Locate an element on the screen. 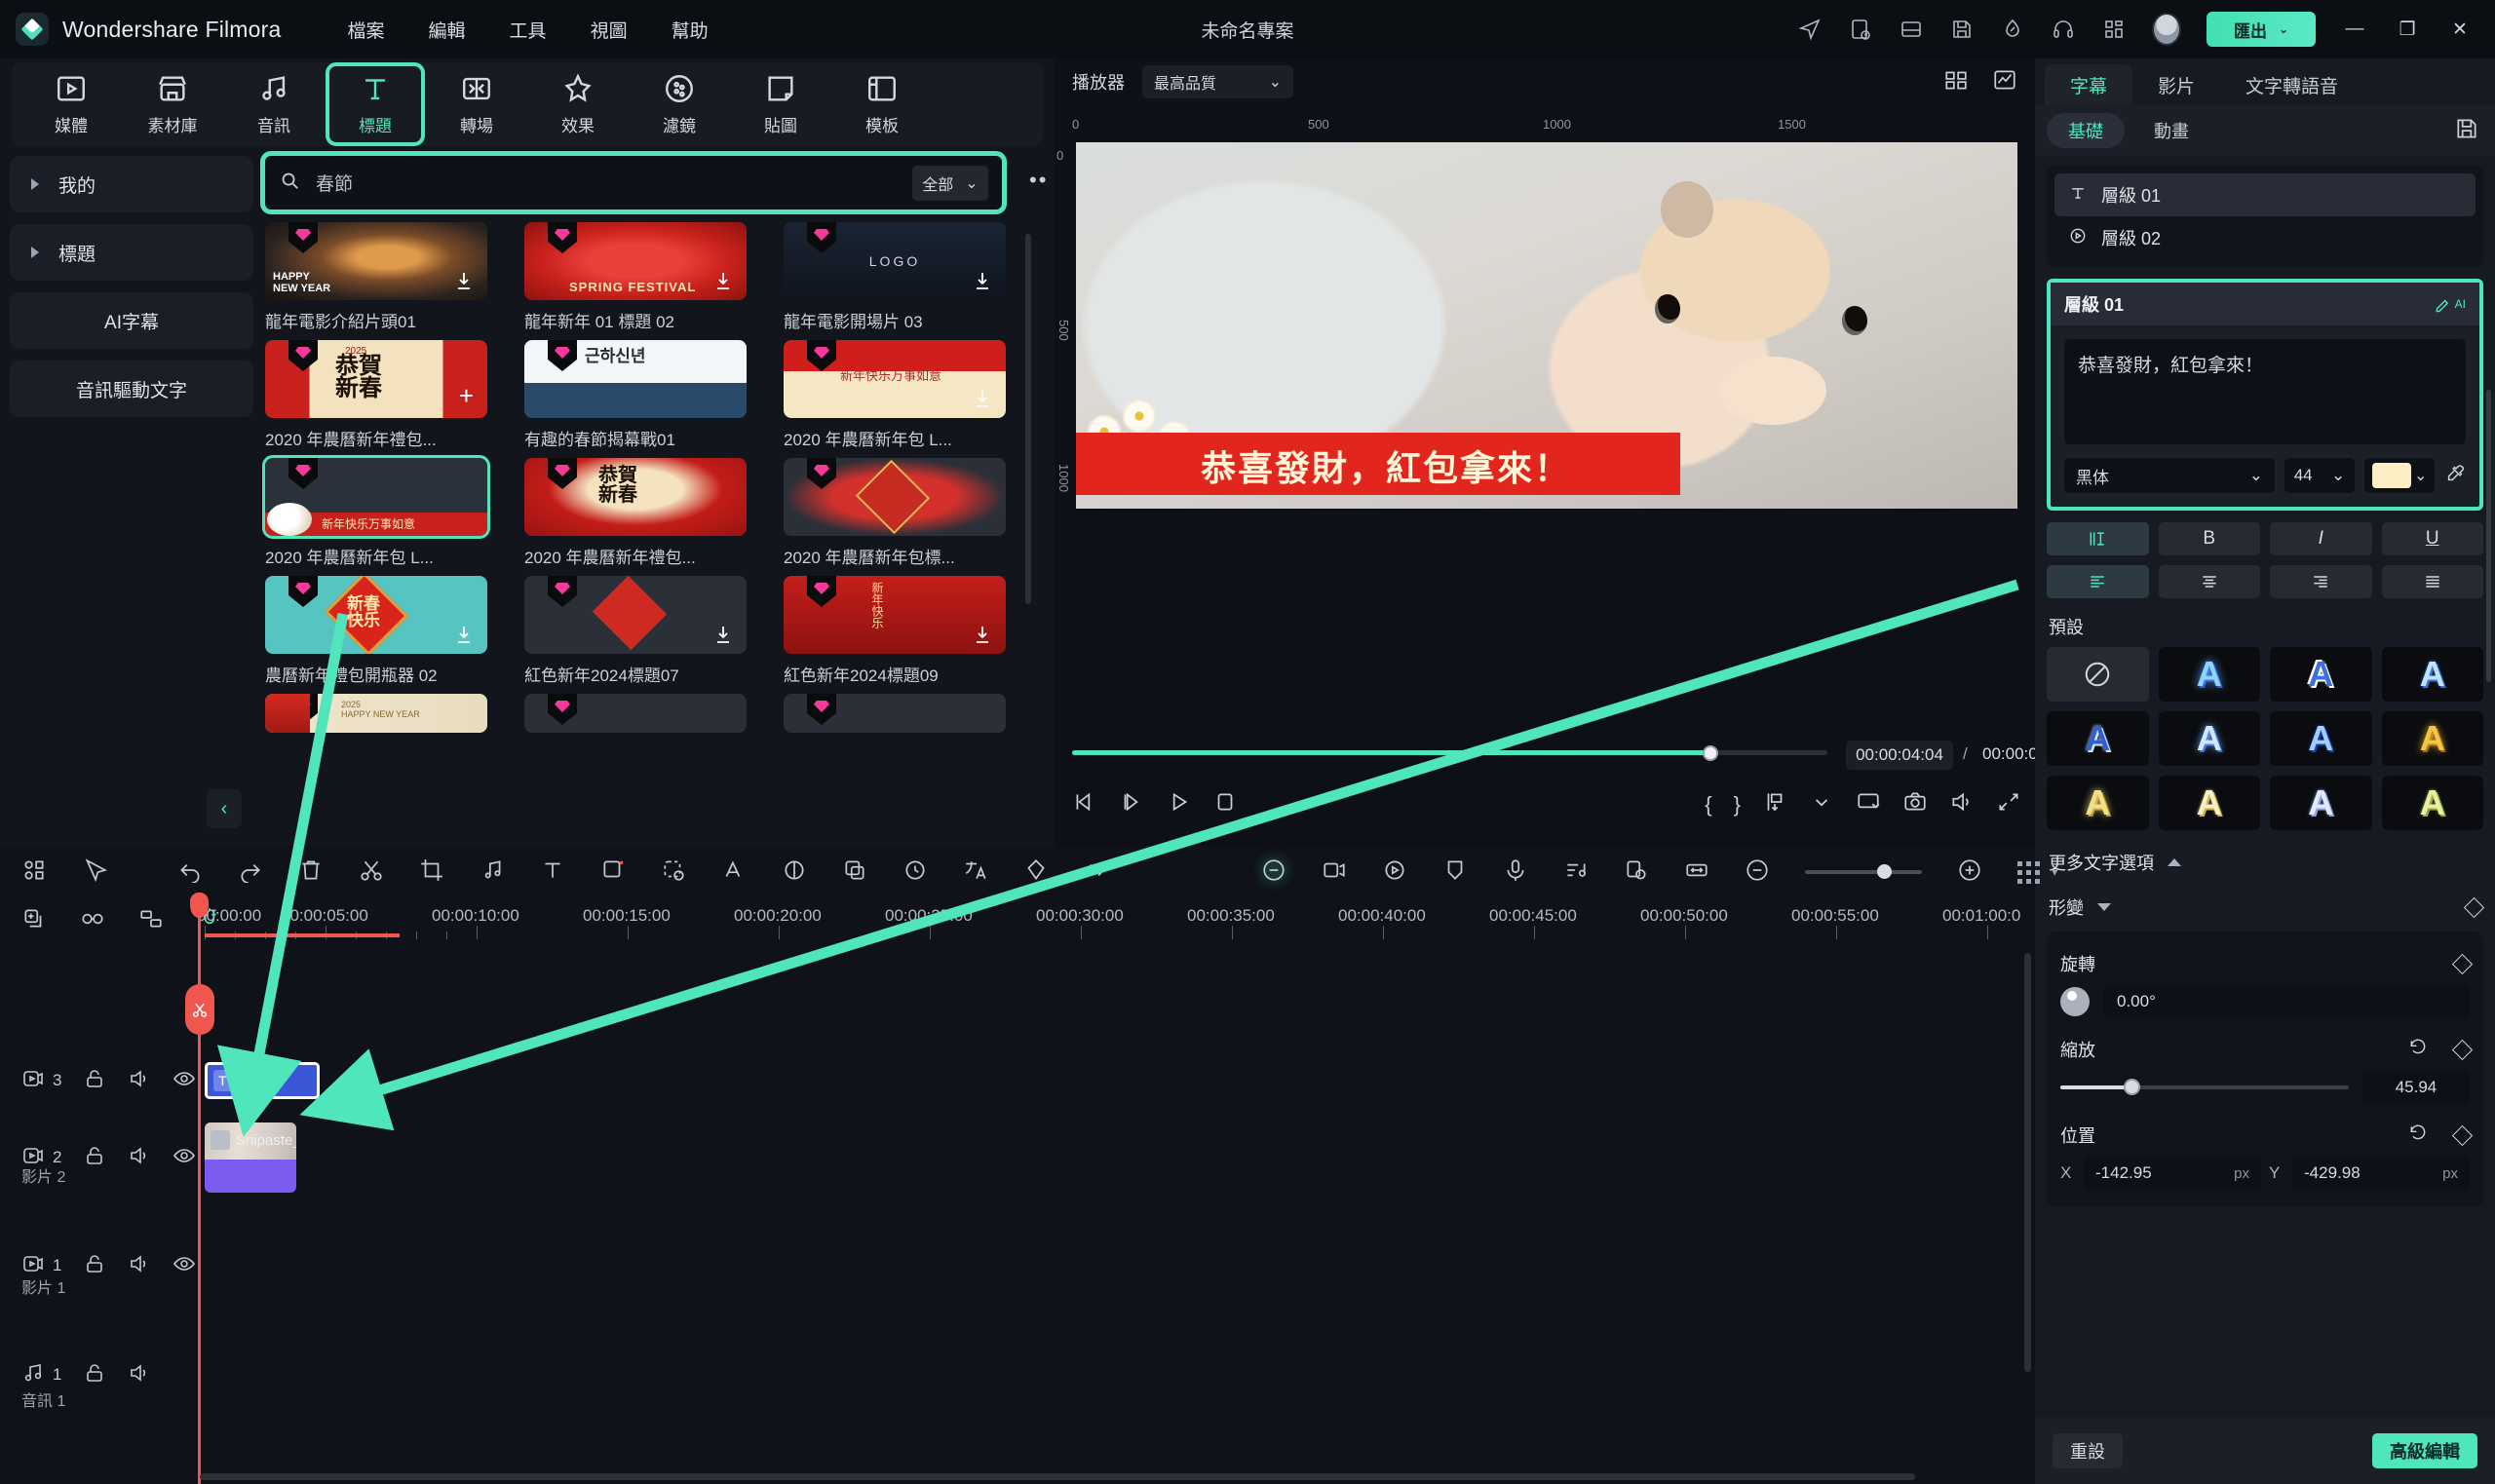  title-text-banner: 恭喜發財，紅包拿來！ is located at coordinates (1378, 464).